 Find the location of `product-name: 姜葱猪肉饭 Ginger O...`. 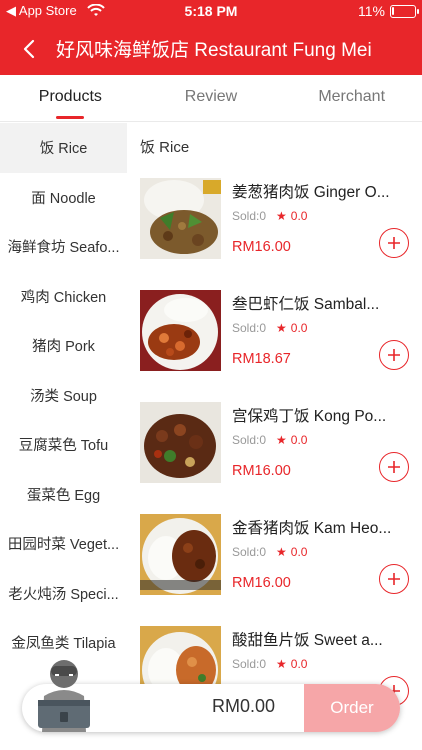

product-name: 姜葱猪肉饭 Ginger O... is located at coordinates (311, 192).